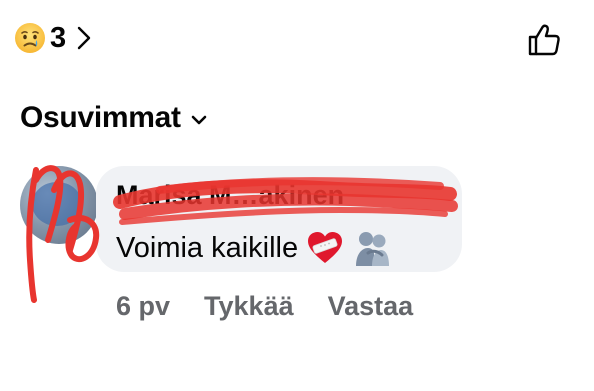  I want to click on comment-body: Voimia kaikille, so click(254, 248).